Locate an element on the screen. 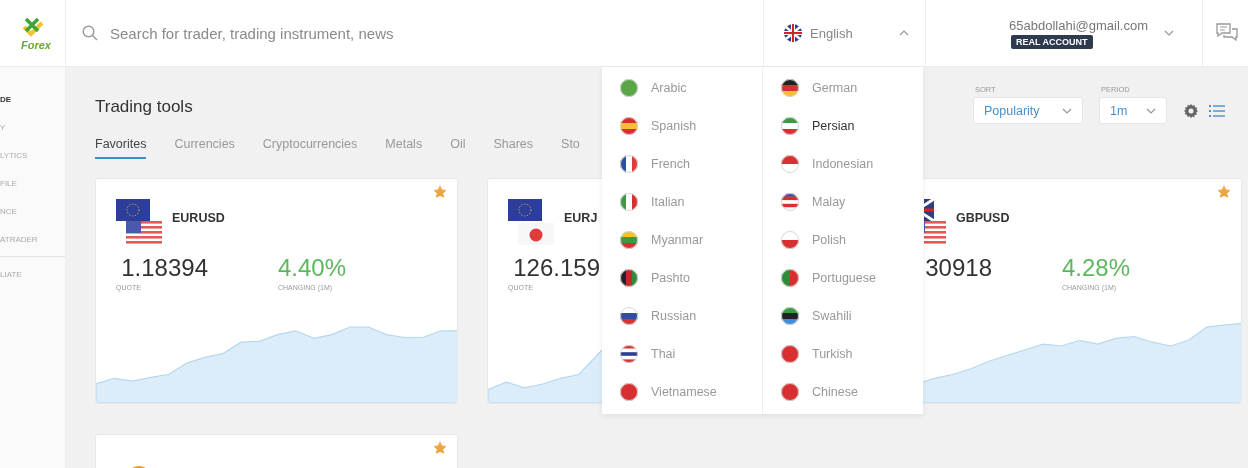 Image resolution: width=1248 pixels, height=468 pixels. sidebar-item: LIATE is located at coordinates (32, 283).